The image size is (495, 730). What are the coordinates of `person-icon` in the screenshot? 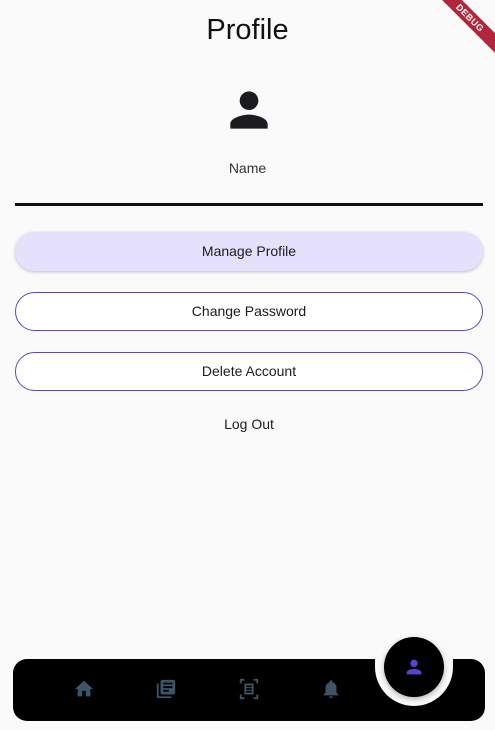 It's located at (414, 667).